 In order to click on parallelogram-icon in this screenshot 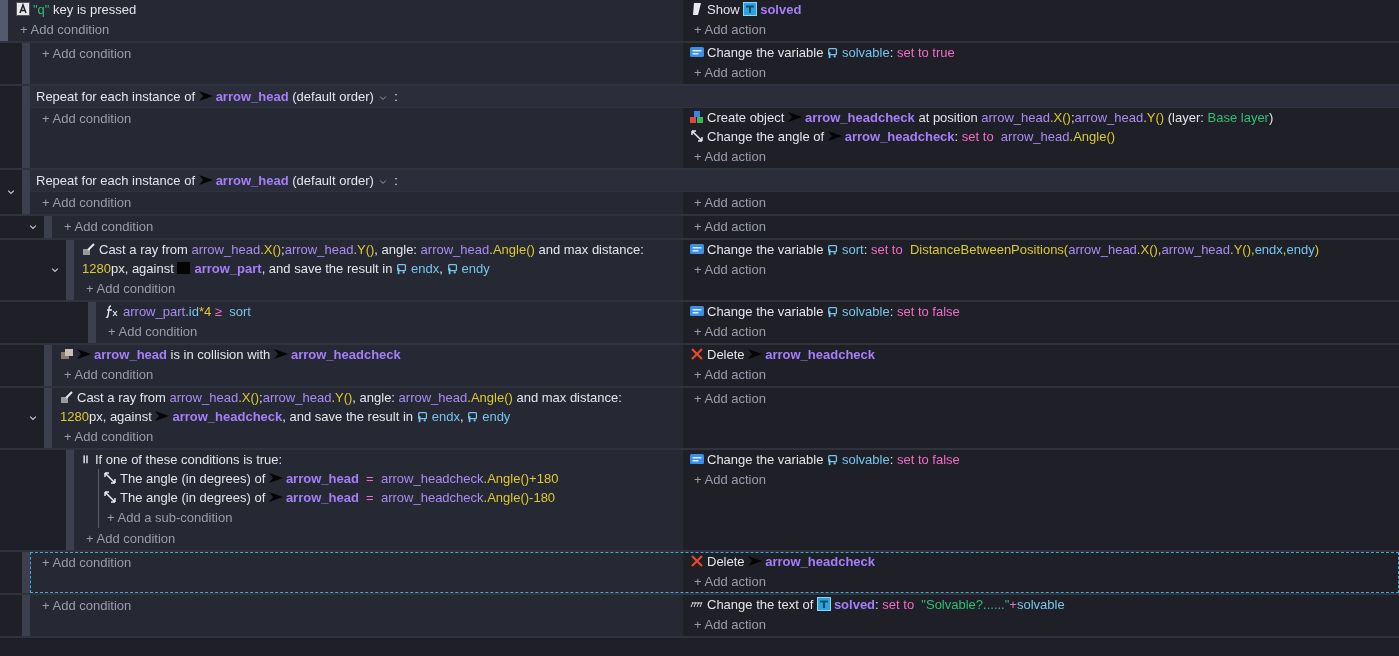, I will do `click(697, 9)`.